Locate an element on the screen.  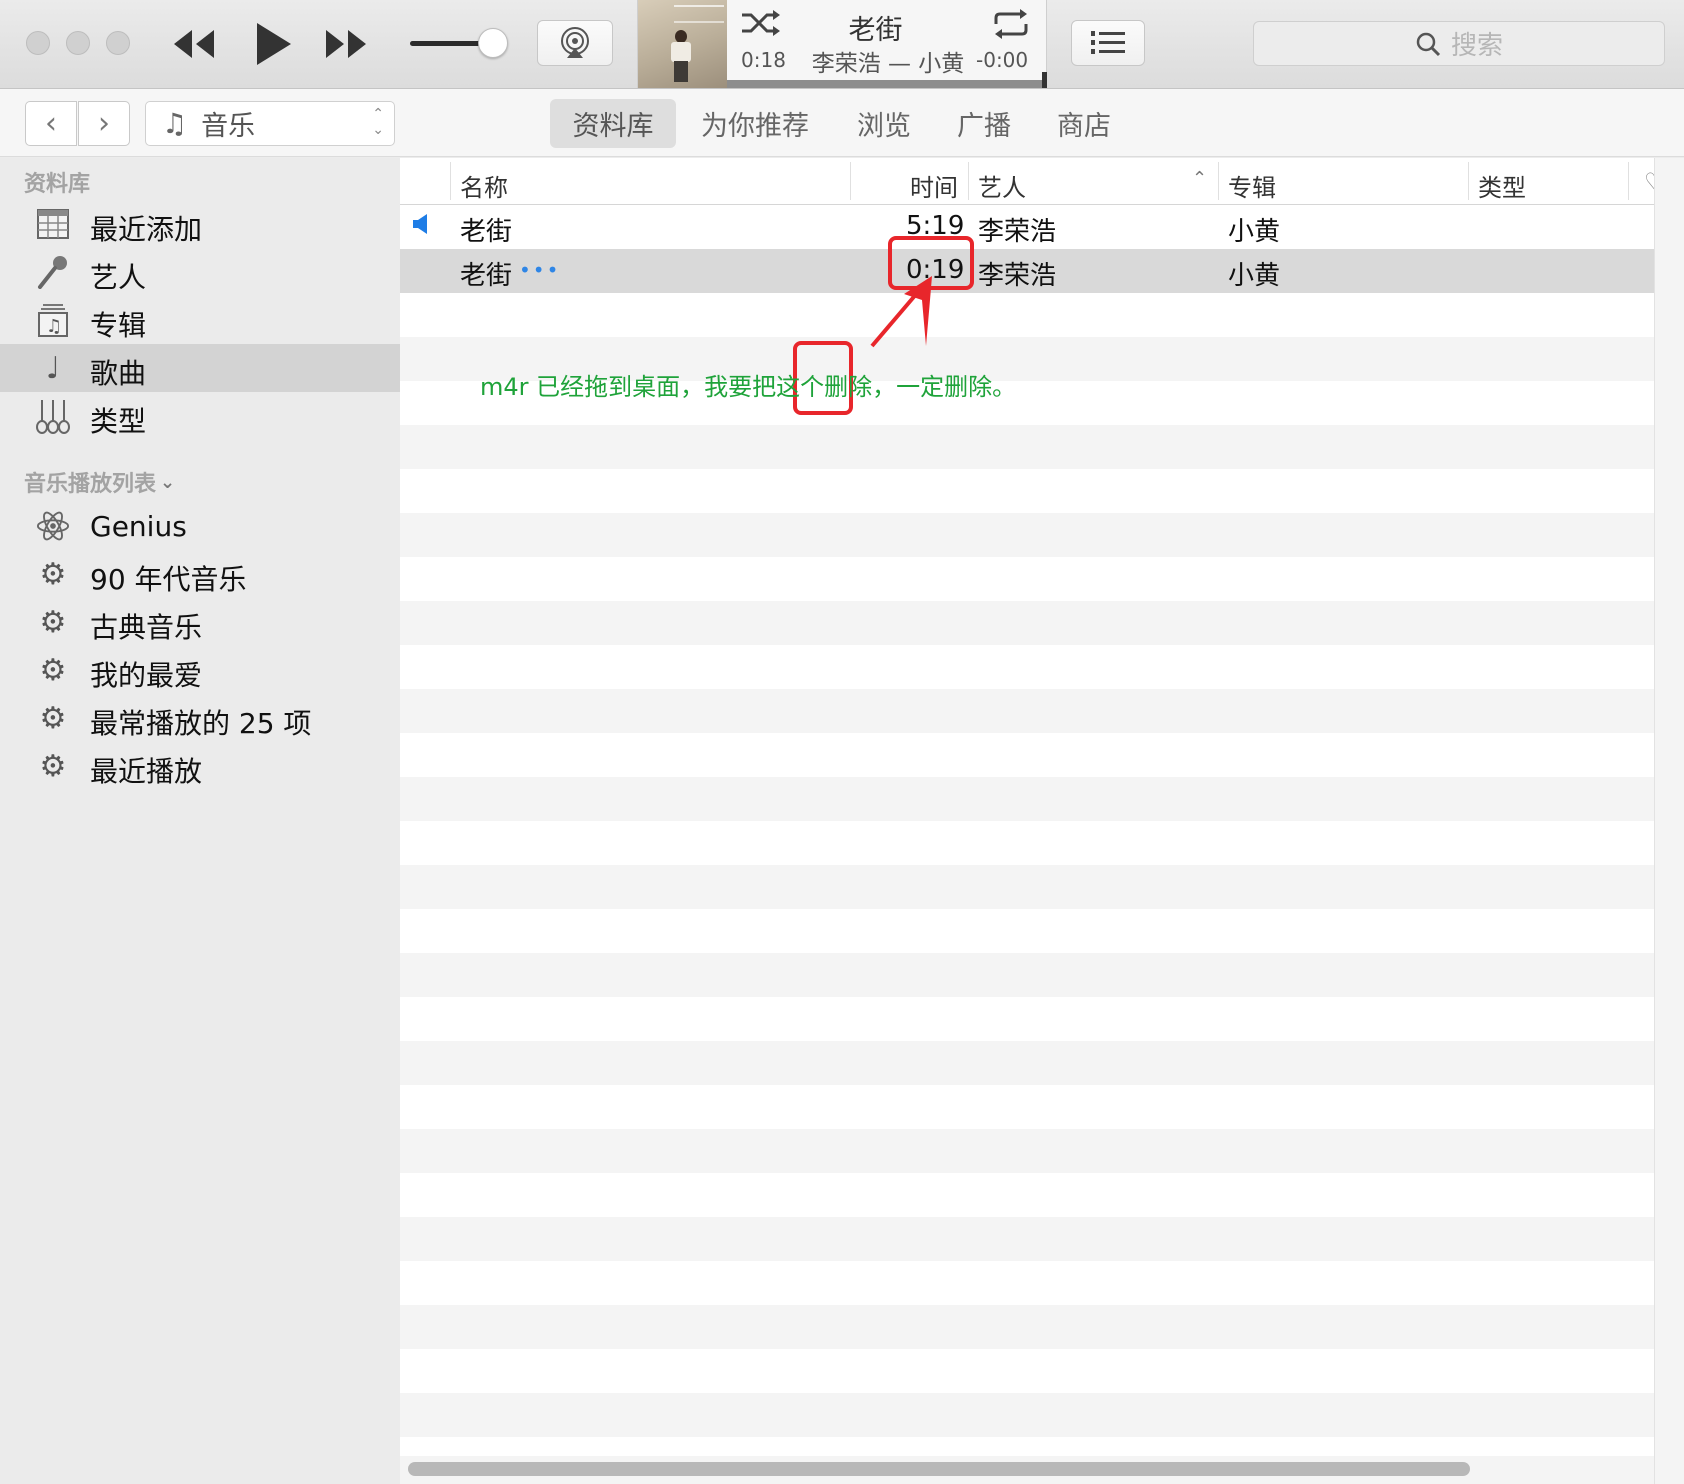
repeat-icon is located at coordinates (1011, 24).